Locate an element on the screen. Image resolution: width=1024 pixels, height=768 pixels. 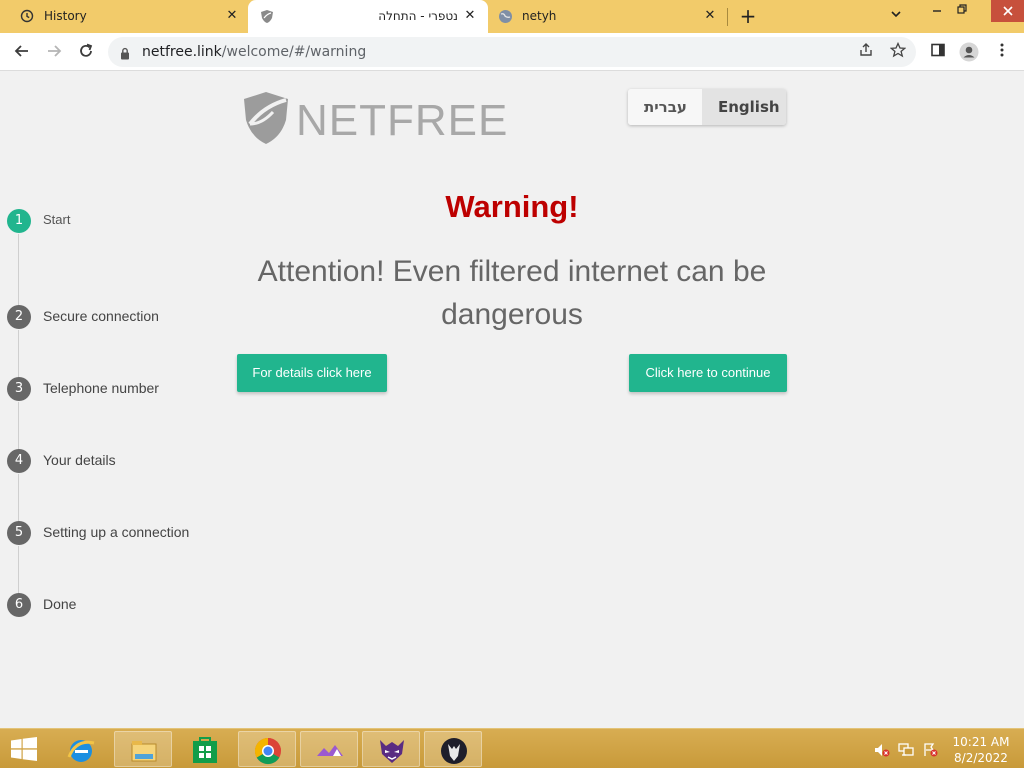
windows-logo-icon is located at coordinates (24, 749).